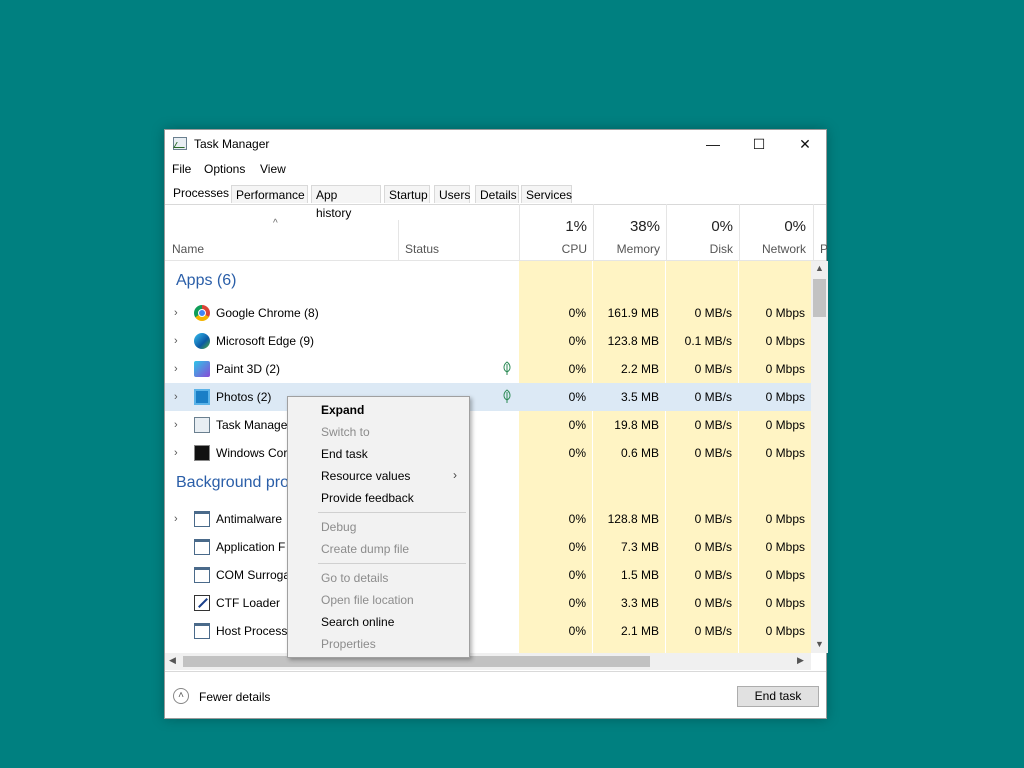  I want to click on memory-value: 7.3 MB, so click(639, 547).